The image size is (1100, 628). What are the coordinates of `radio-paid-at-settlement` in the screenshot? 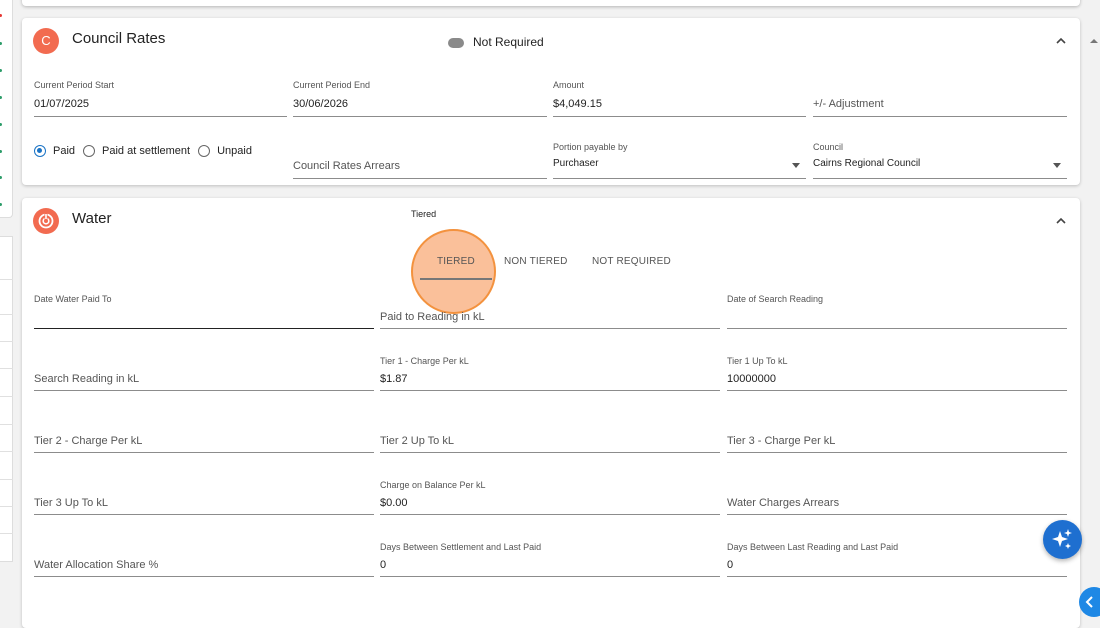 It's located at (89, 151).